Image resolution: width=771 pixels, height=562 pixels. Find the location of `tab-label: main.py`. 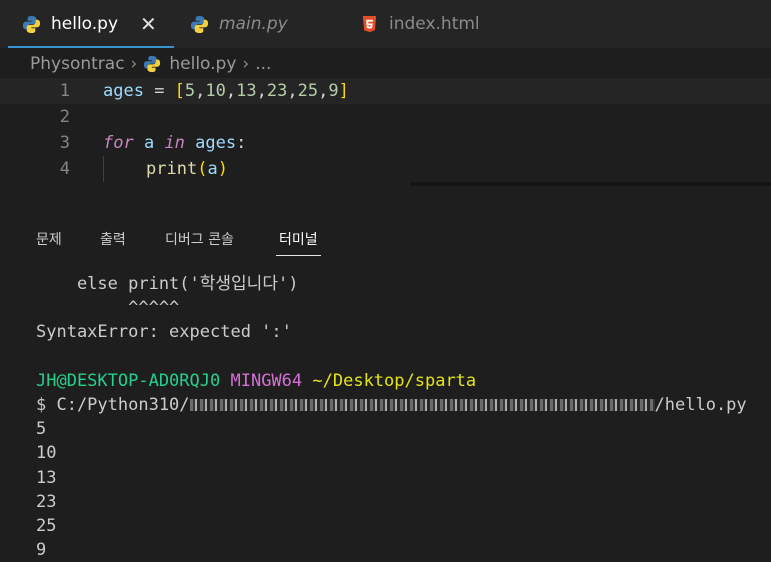

tab-label: main.py is located at coordinates (253, 24).